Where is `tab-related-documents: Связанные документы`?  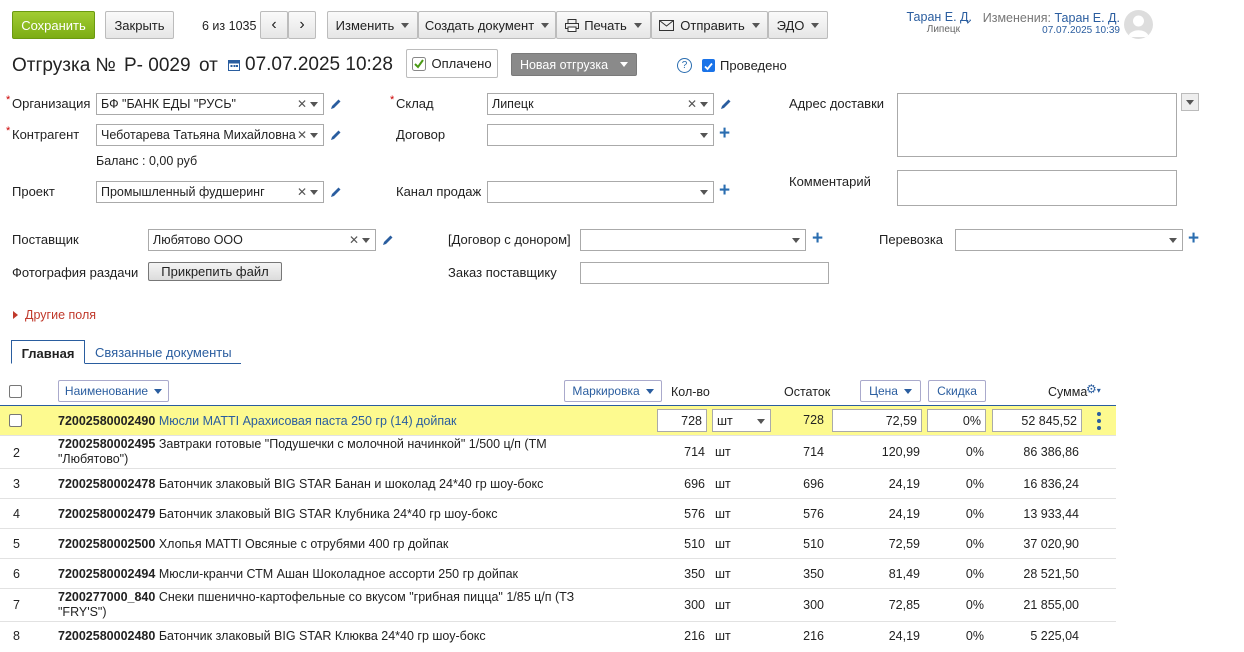 tab-related-documents: Связанные документы is located at coordinates (163, 352).